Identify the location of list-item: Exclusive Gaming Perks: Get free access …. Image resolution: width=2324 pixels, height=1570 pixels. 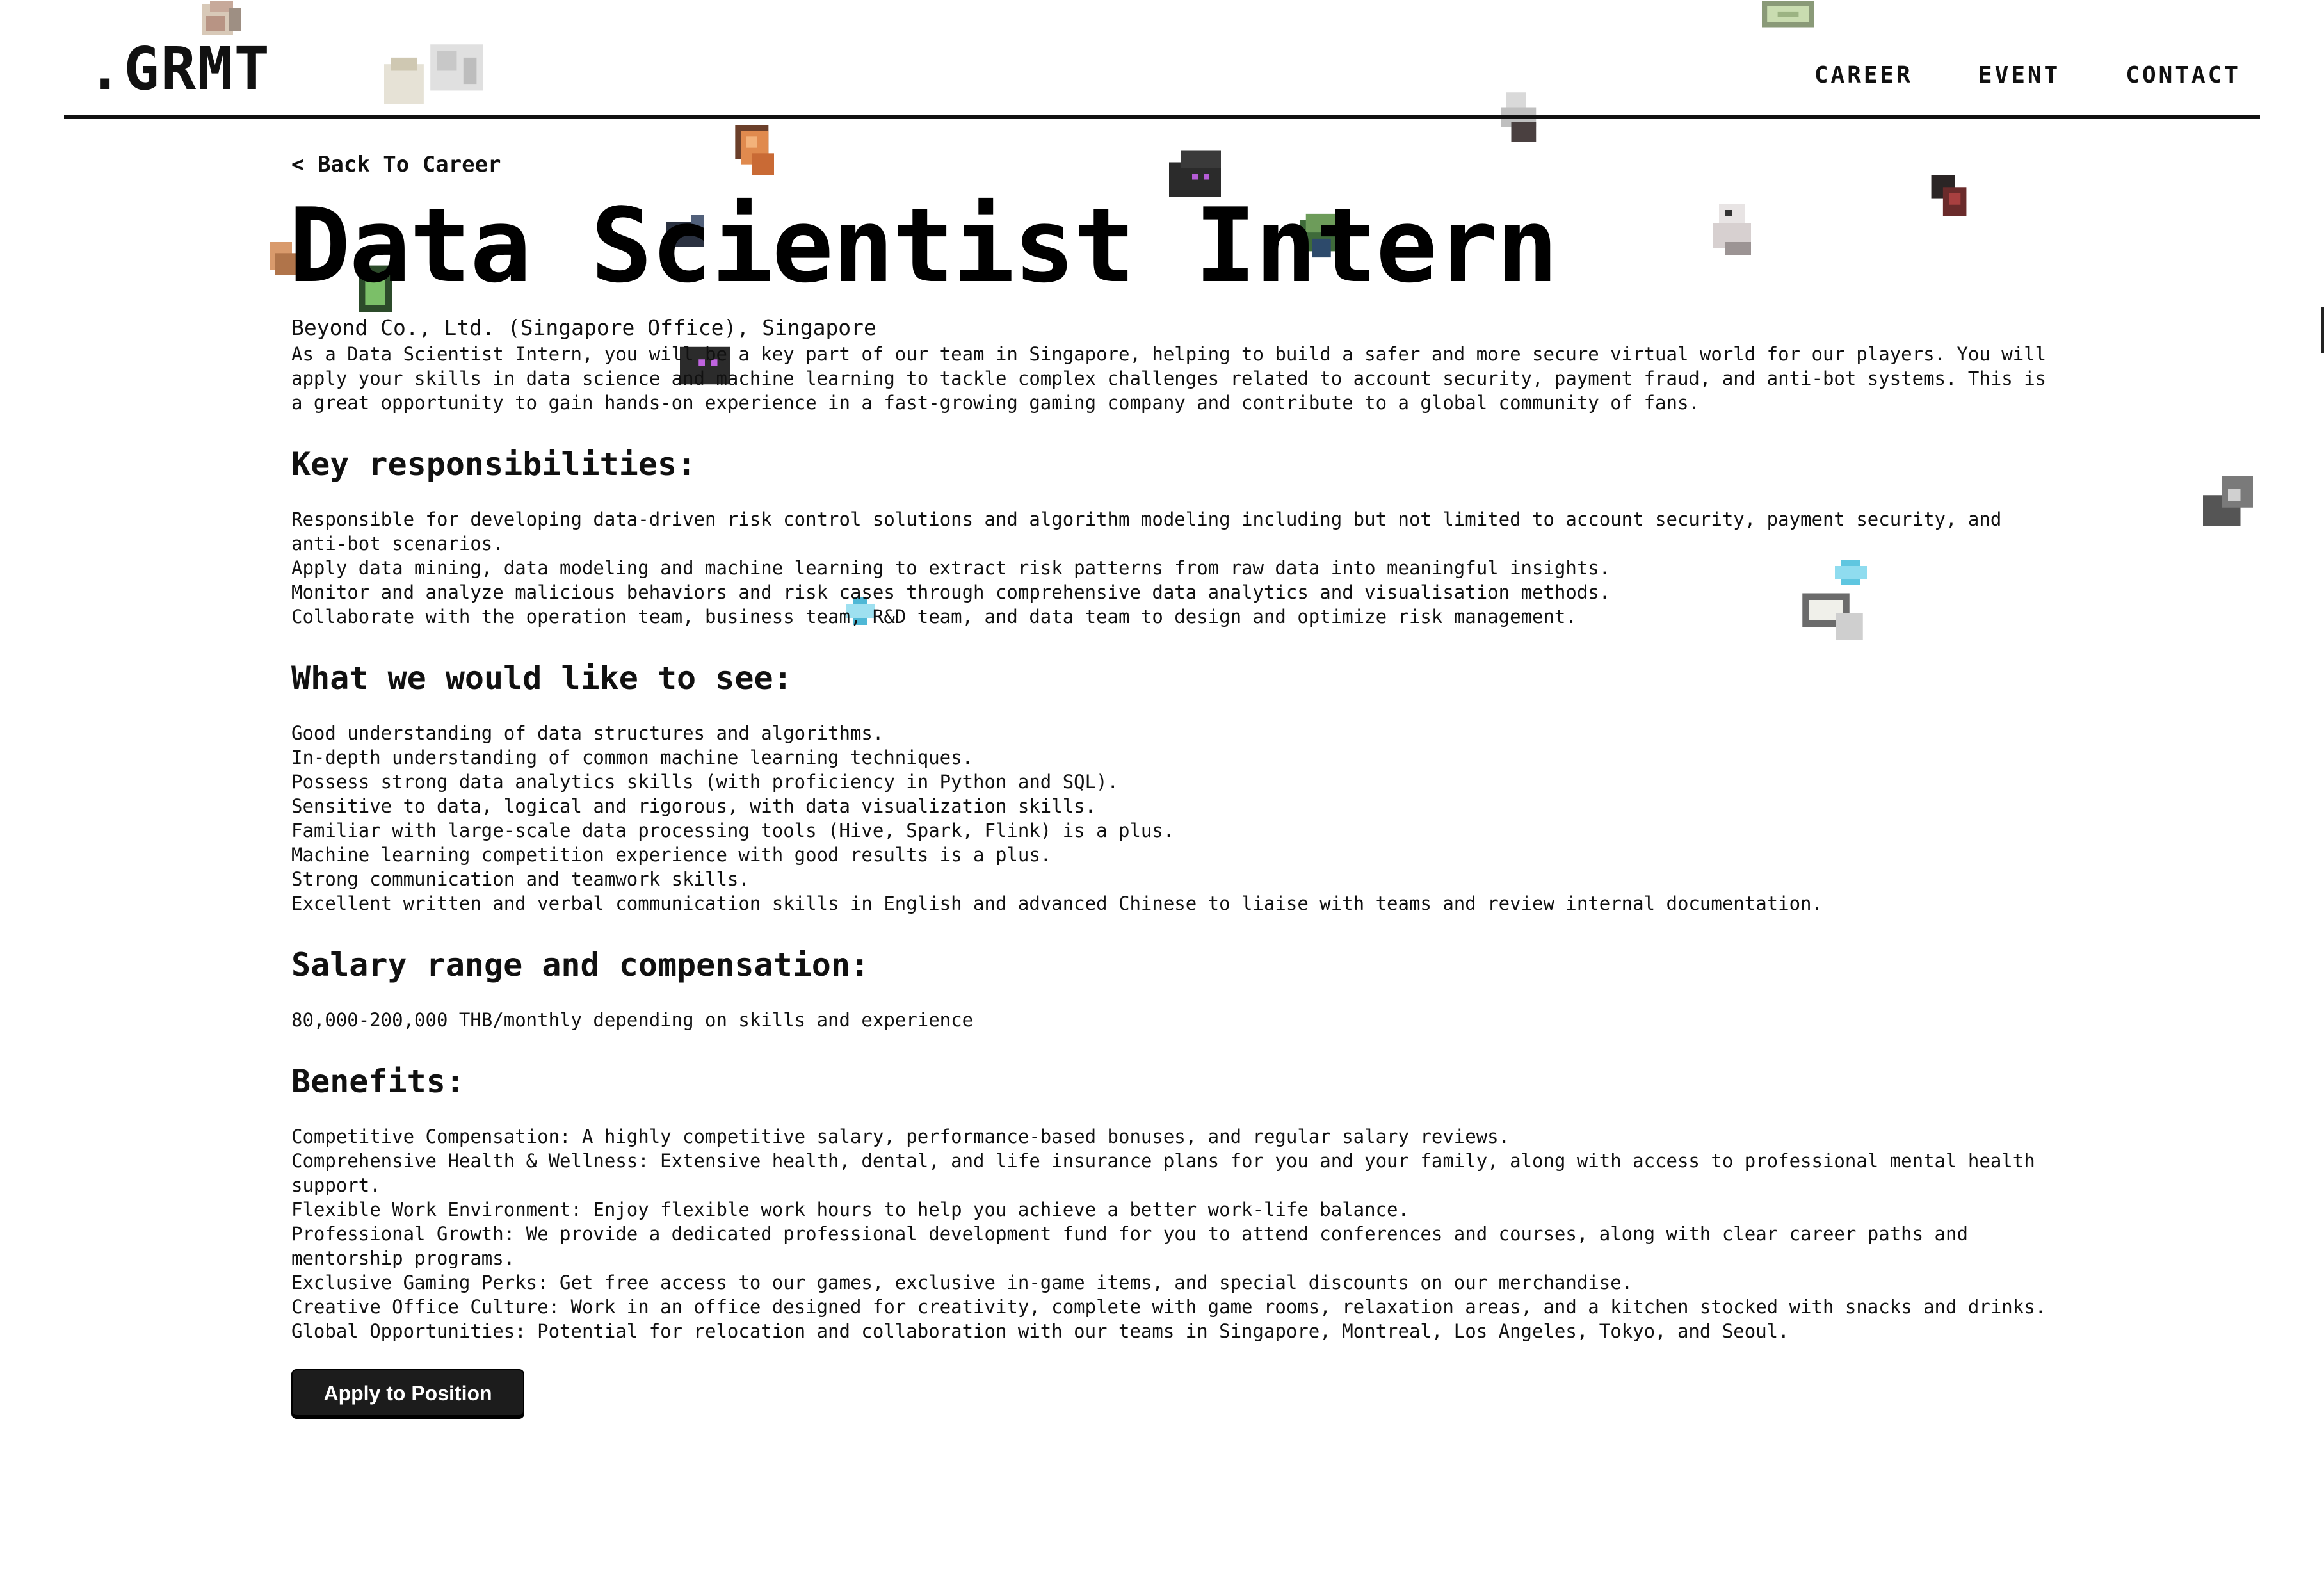
(962, 1282).